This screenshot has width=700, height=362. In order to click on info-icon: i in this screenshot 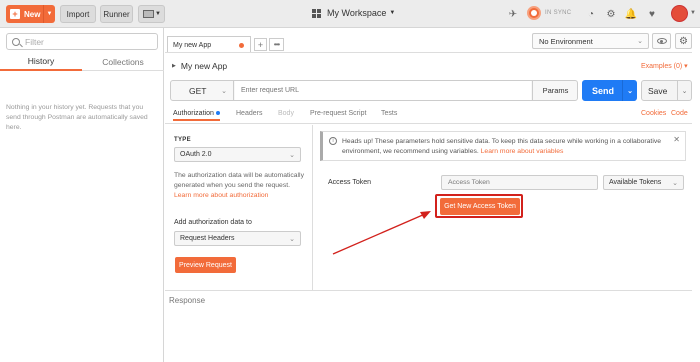, I will do `click(333, 141)`.